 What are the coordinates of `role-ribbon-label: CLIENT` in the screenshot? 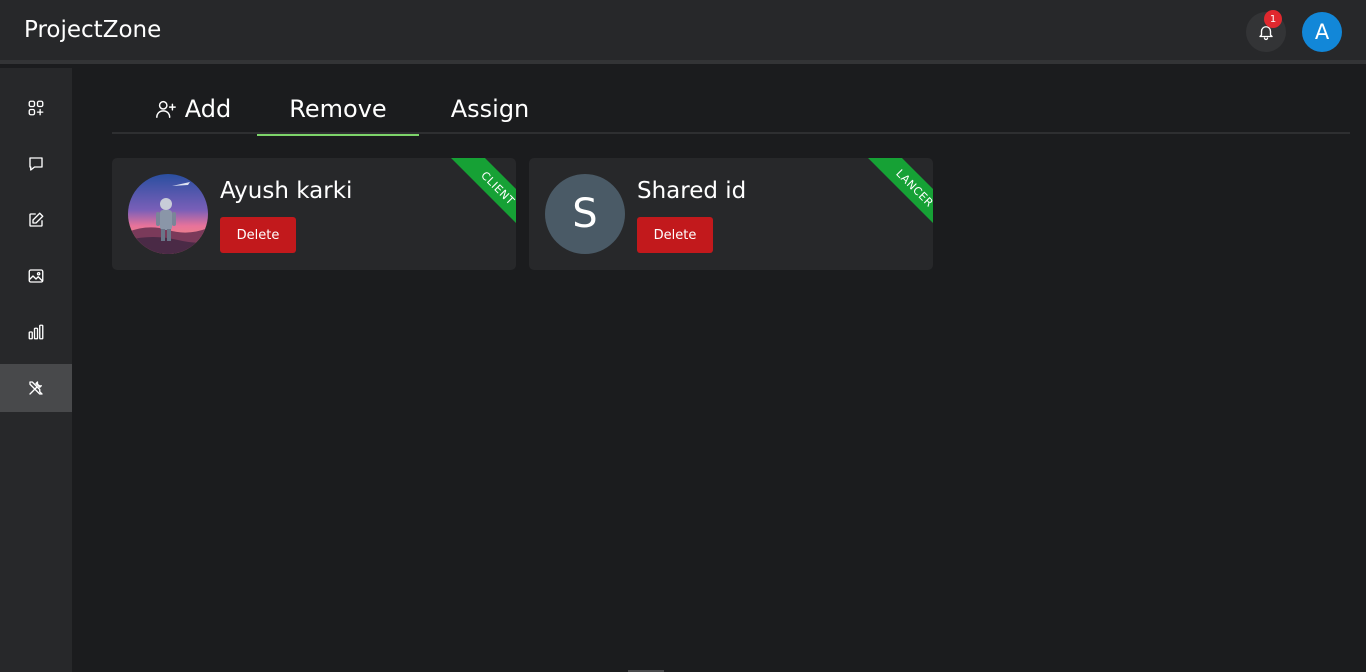 It's located at (481, 195).